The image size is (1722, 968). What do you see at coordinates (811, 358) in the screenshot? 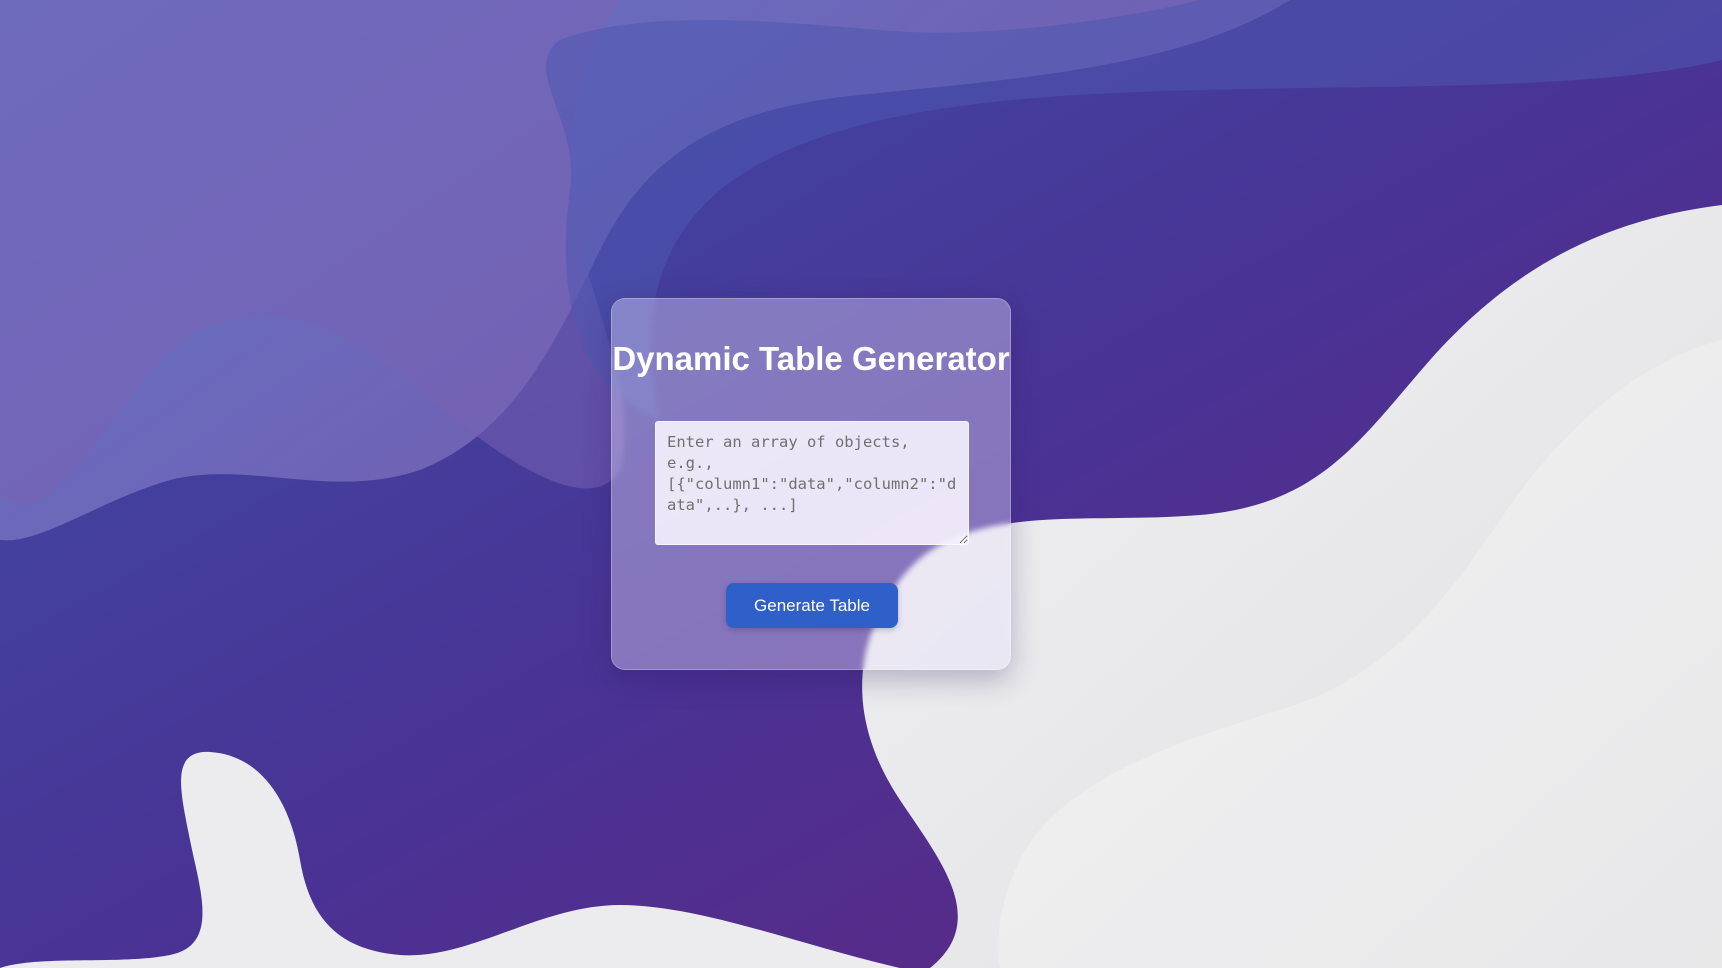
I see `page-title: Dynamic Table Generator` at bounding box center [811, 358].